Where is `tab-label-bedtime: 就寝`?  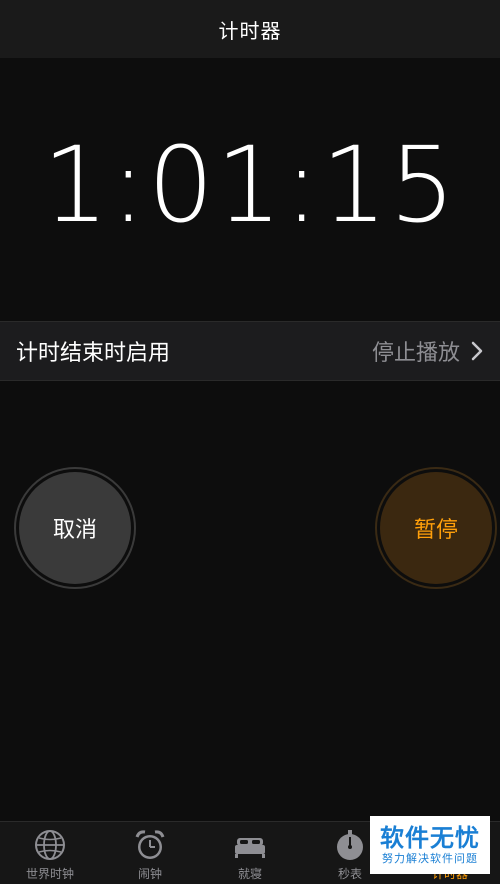
tab-label-bedtime: 就寝 is located at coordinates (249, 874).